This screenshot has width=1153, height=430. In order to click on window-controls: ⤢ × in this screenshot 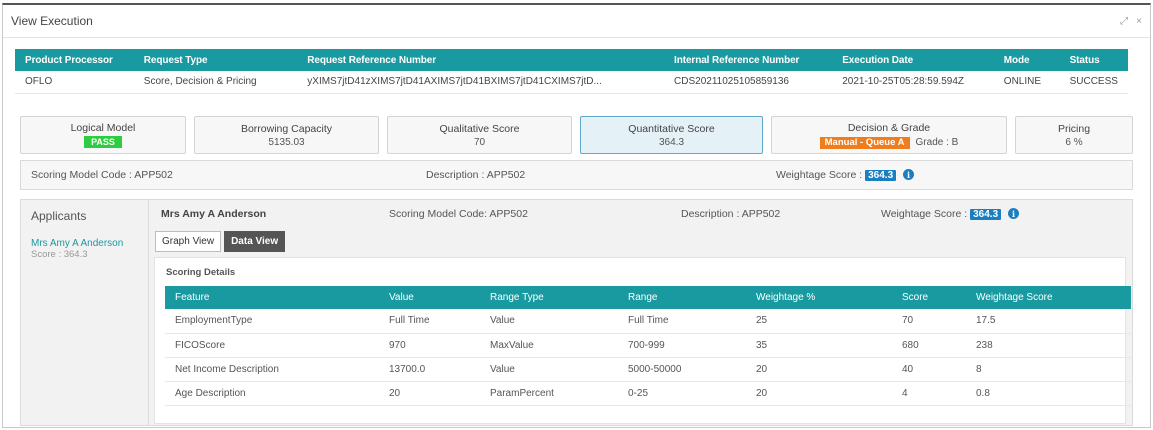, I will do `click(1131, 21)`.